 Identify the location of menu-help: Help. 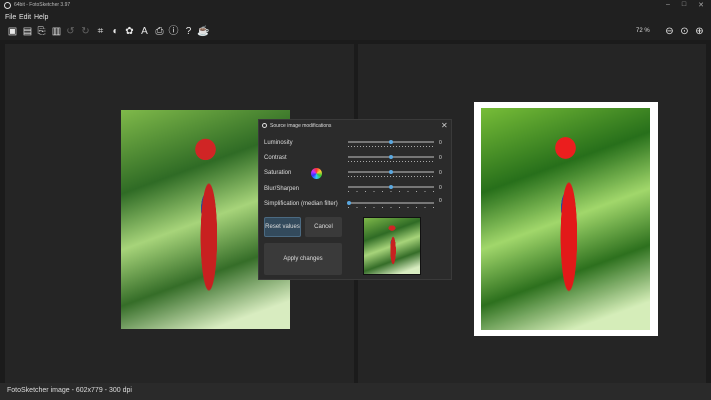
(41, 17).